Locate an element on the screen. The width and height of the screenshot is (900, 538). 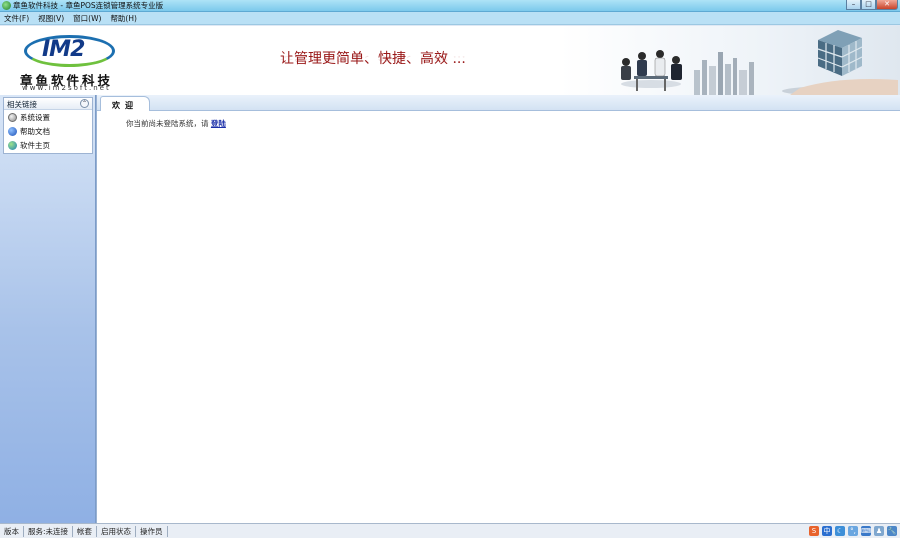
help-icon is located at coordinates (12, 131).